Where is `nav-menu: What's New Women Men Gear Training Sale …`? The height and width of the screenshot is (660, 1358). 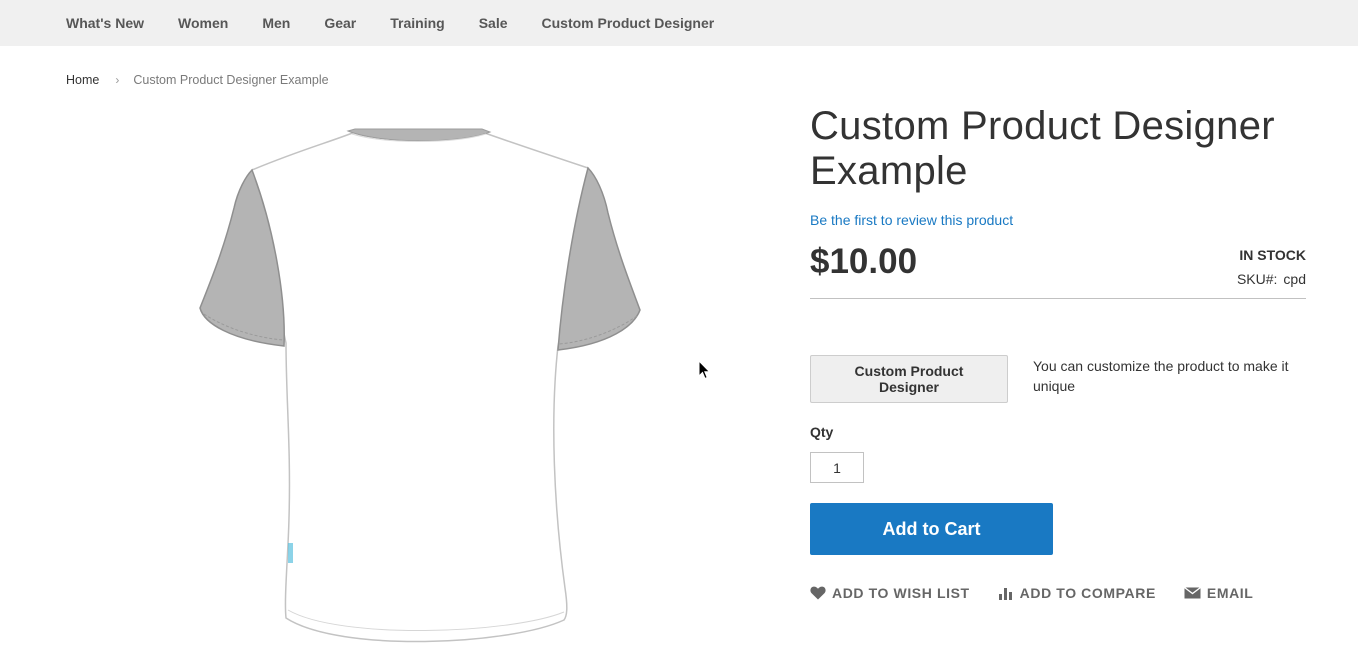
nav-menu: What's New Women Men Gear Training Sale … is located at coordinates (407, 23).